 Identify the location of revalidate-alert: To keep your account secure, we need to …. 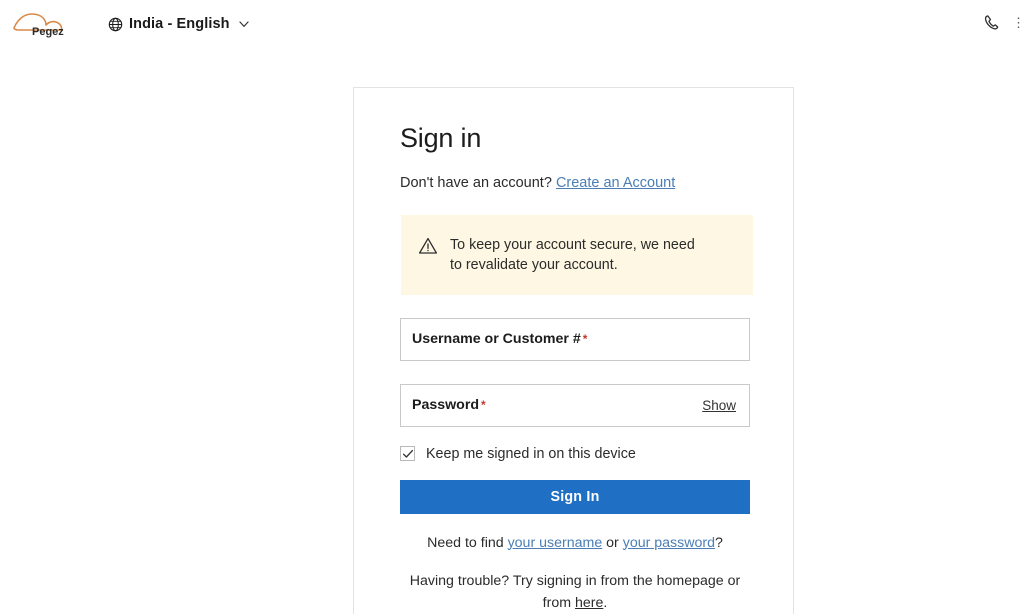
(577, 254).